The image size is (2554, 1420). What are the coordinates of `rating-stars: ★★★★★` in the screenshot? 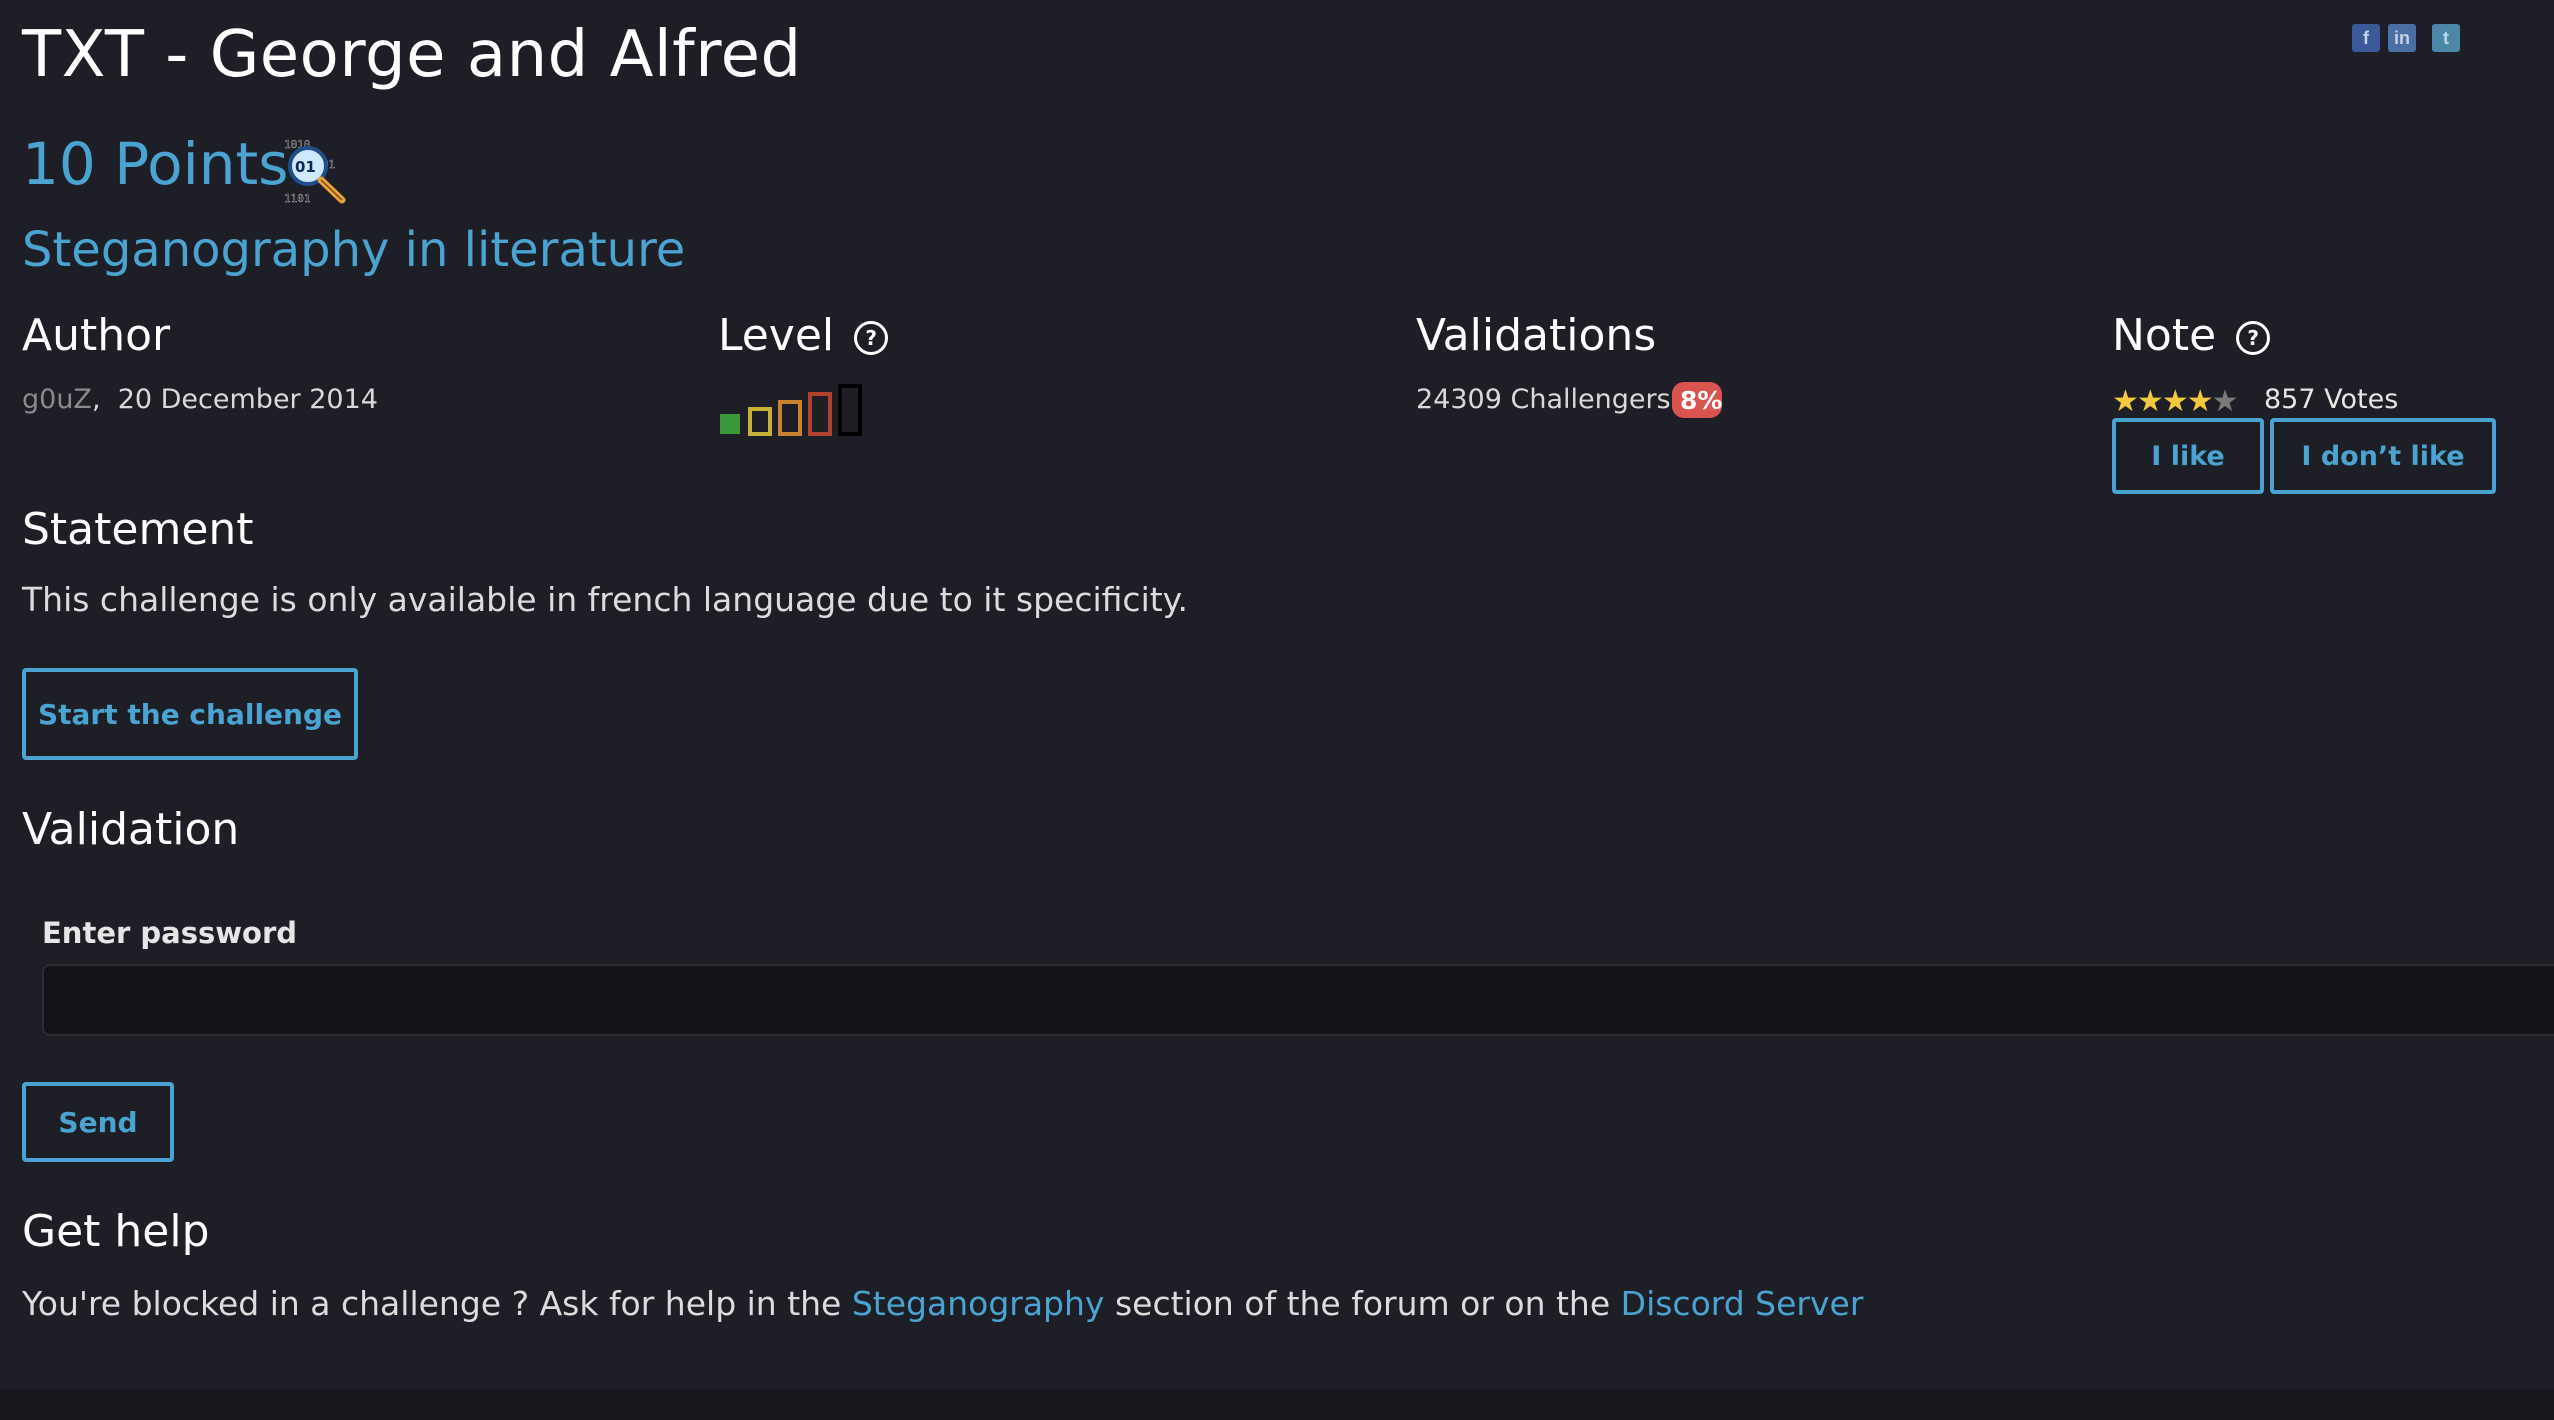 It's located at (2175, 401).